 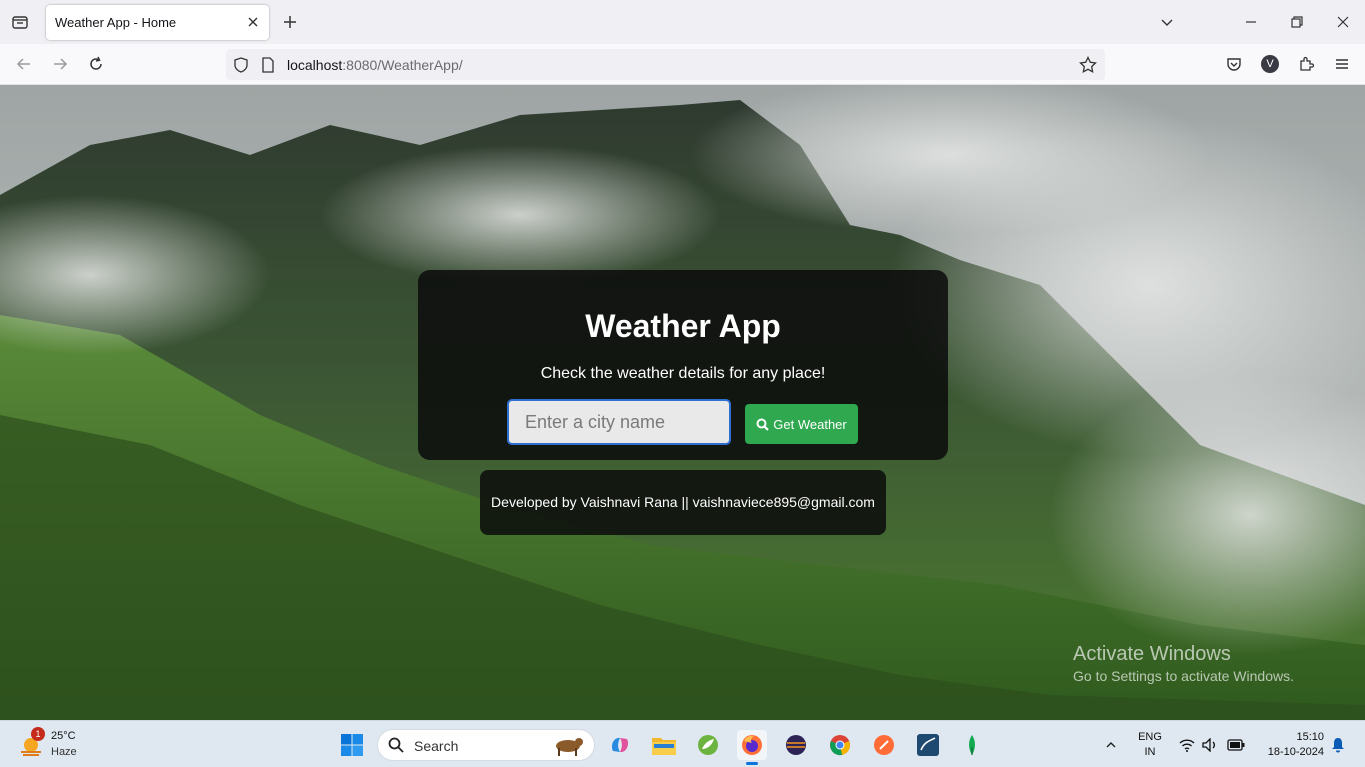 I want to click on forward-icon, so click(x=60, y=64).